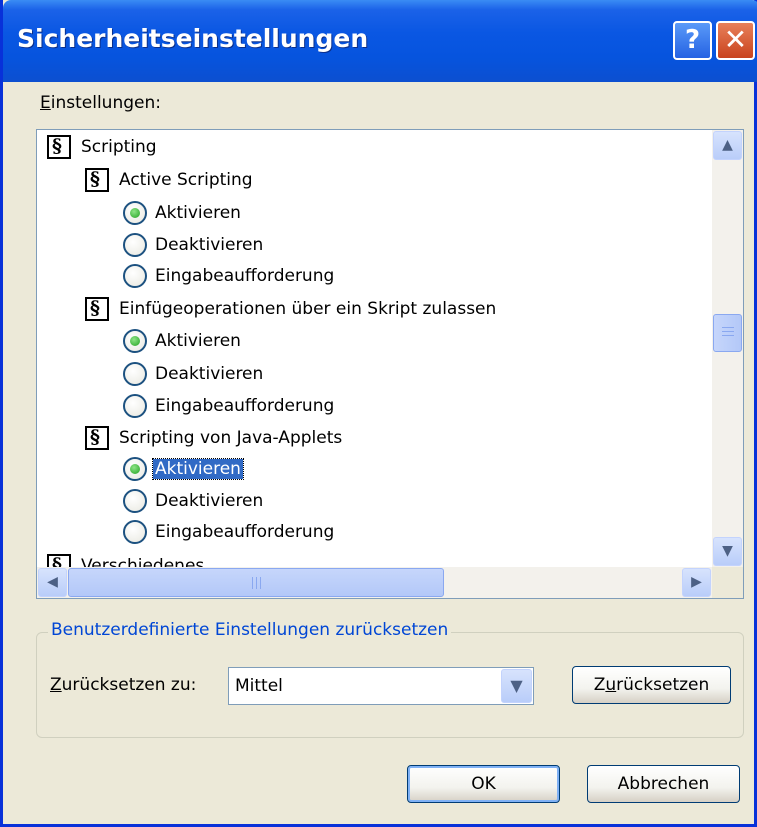  Describe the element at coordinates (727, 145) in the screenshot. I see `scroll-up-button: ▲` at that location.